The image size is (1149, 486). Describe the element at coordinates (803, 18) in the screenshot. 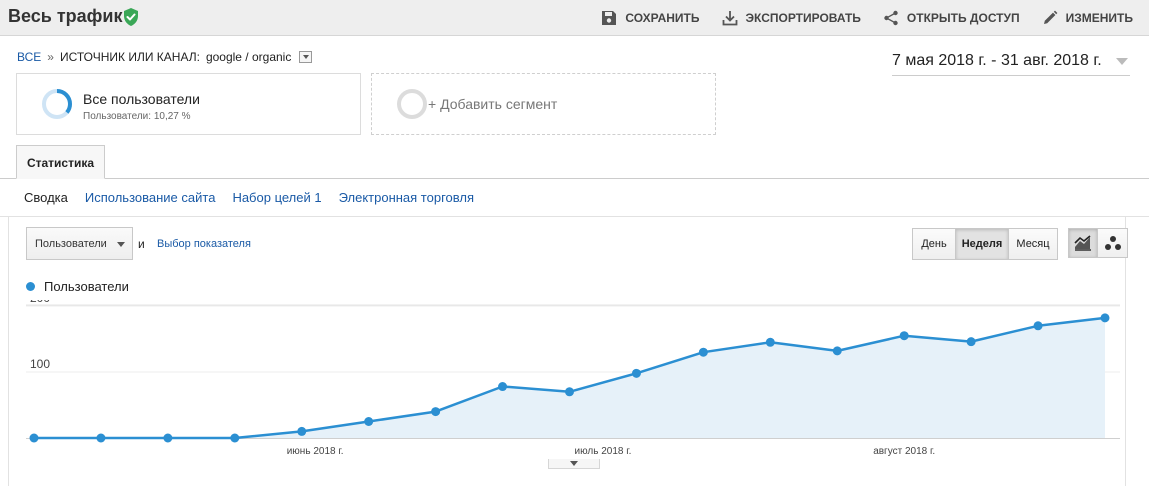

I see `export-label: ЭКСПОРТИРОВАТЬ` at that location.